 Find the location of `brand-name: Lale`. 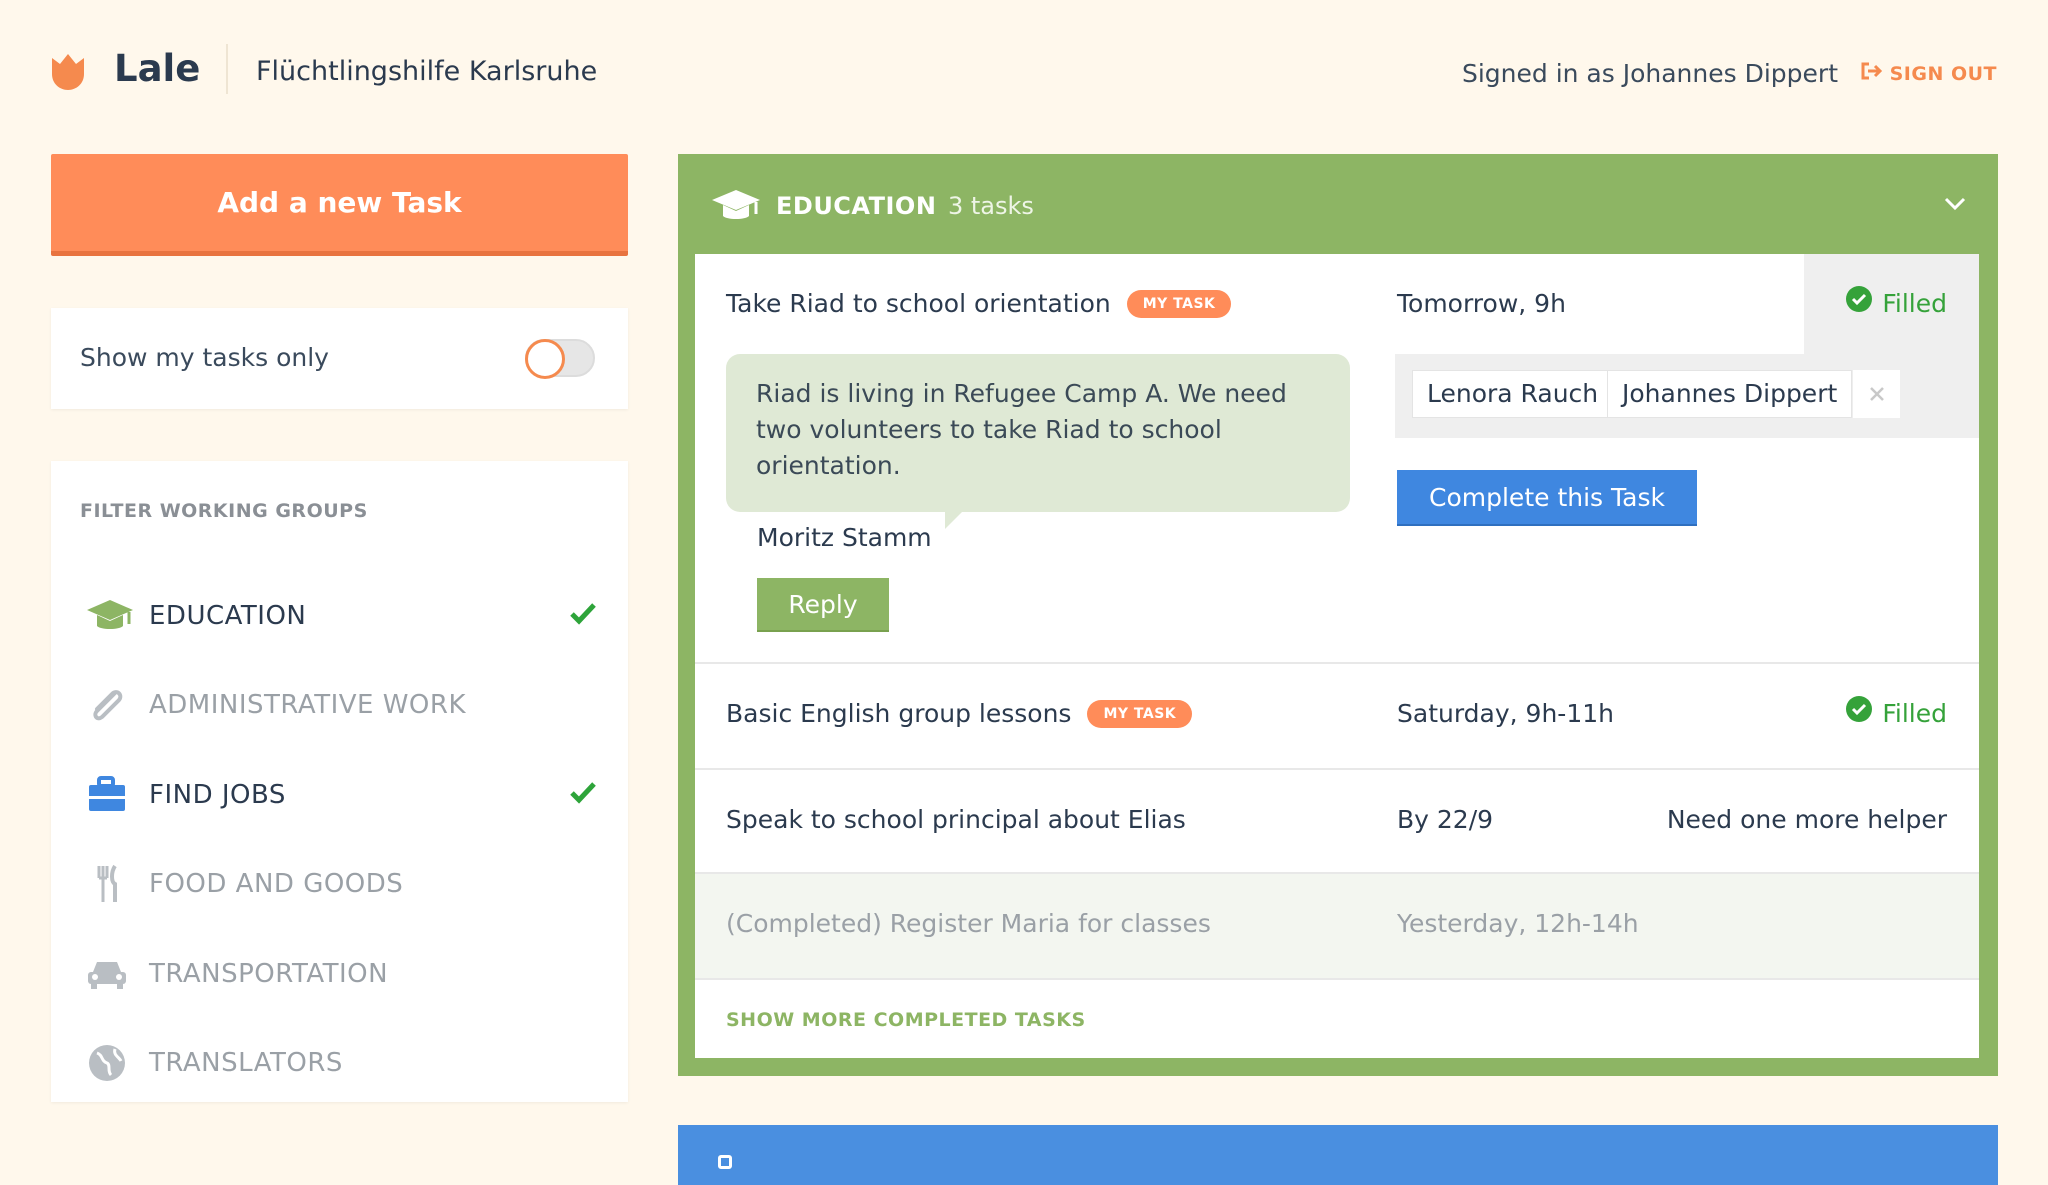

brand-name: Lale is located at coordinates (157, 69).